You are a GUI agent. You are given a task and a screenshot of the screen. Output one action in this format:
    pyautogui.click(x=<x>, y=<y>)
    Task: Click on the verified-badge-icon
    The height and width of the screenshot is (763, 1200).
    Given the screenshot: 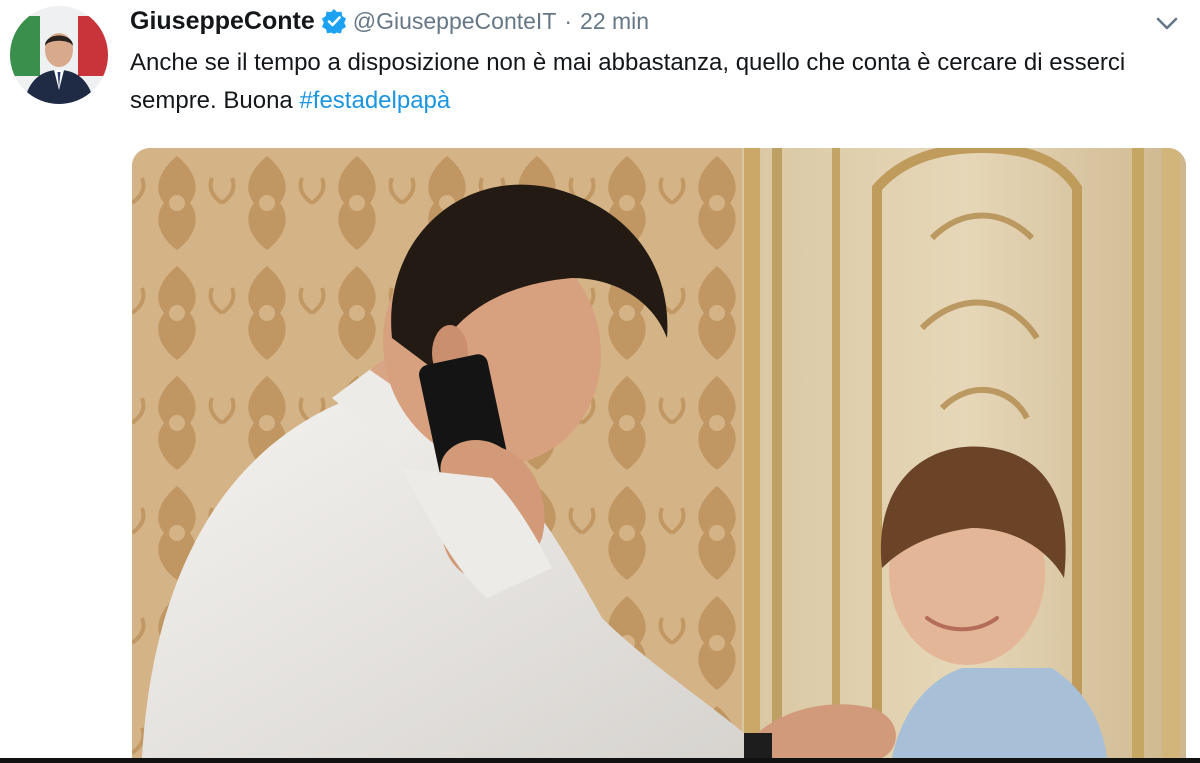 What is the action you would take?
    pyautogui.click(x=334, y=21)
    